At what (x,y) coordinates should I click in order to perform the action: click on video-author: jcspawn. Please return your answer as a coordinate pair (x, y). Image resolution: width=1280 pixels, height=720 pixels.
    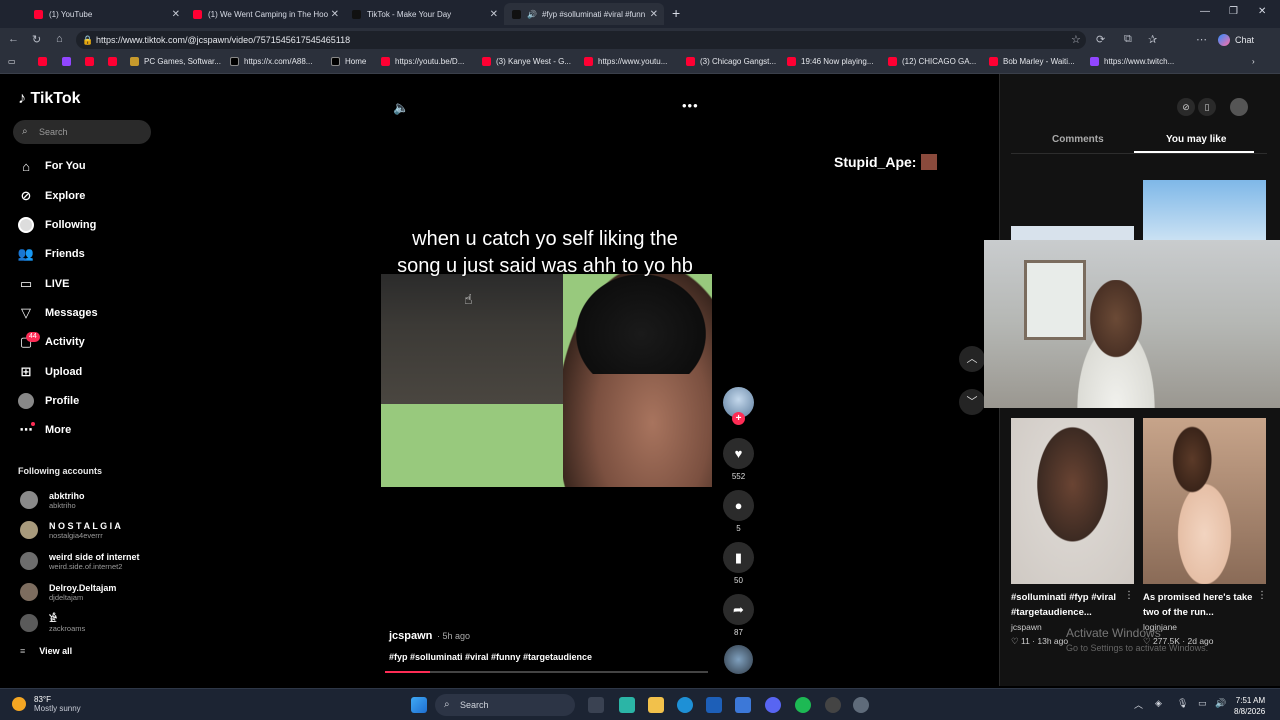
    Looking at the image, I should click on (410, 636).